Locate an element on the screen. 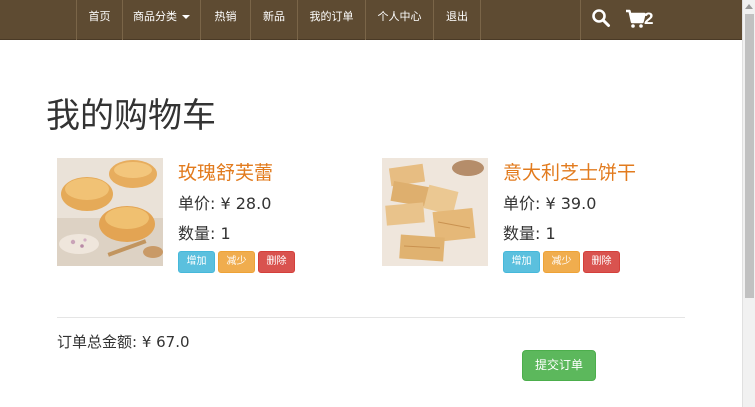  product-name: 玫瑰舒芙蕾 is located at coordinates (225, 171).